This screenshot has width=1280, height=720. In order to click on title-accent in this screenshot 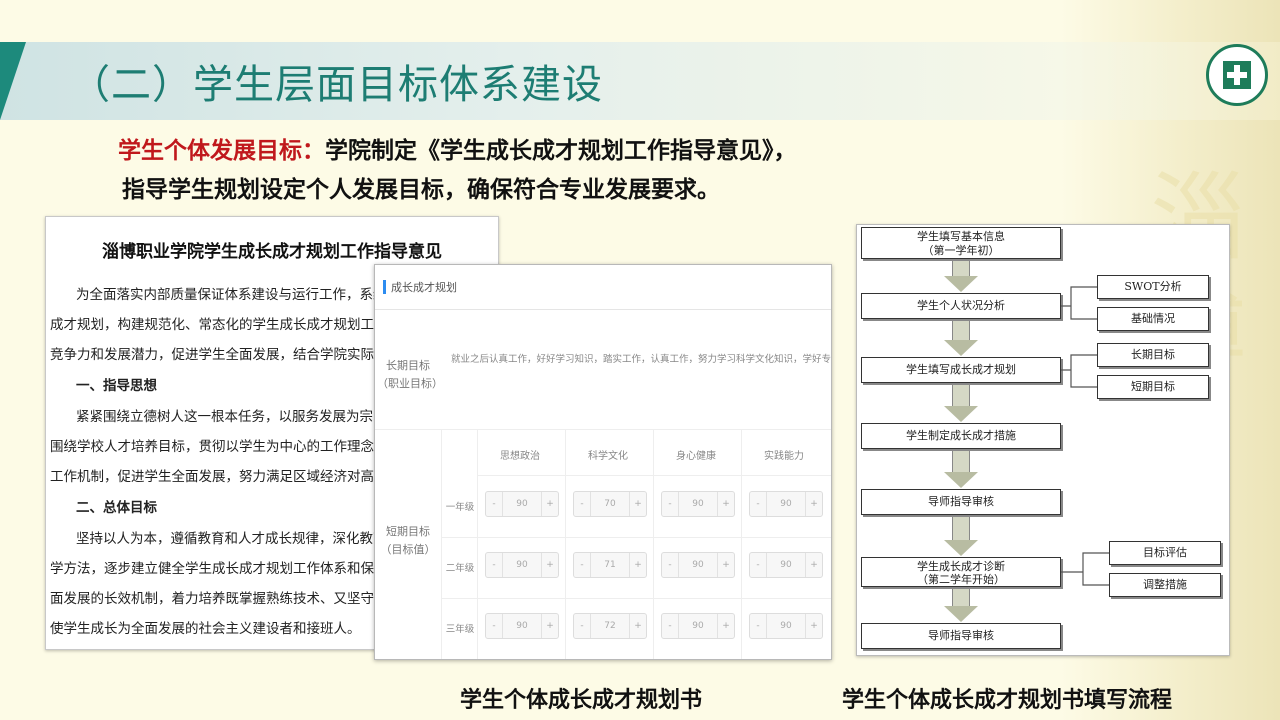, I will do `click(13, 81)`.